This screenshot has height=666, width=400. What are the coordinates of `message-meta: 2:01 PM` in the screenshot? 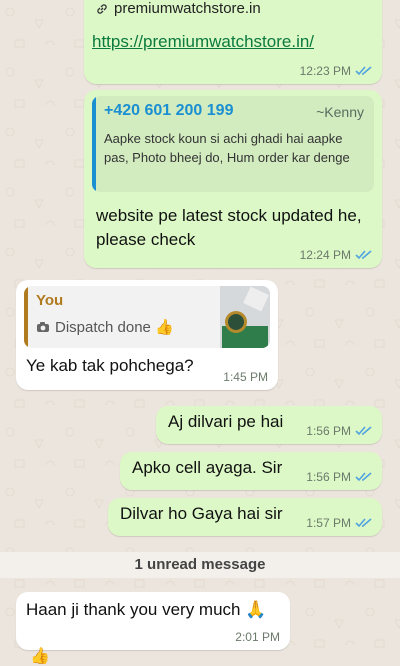 It's located at (257, 637).